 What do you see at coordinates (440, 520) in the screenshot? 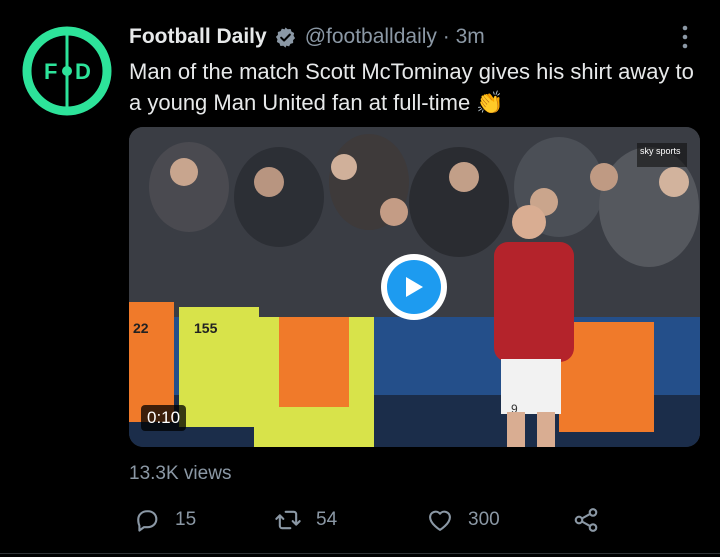
I see `heart-icon` at bounding box center [440, 520].